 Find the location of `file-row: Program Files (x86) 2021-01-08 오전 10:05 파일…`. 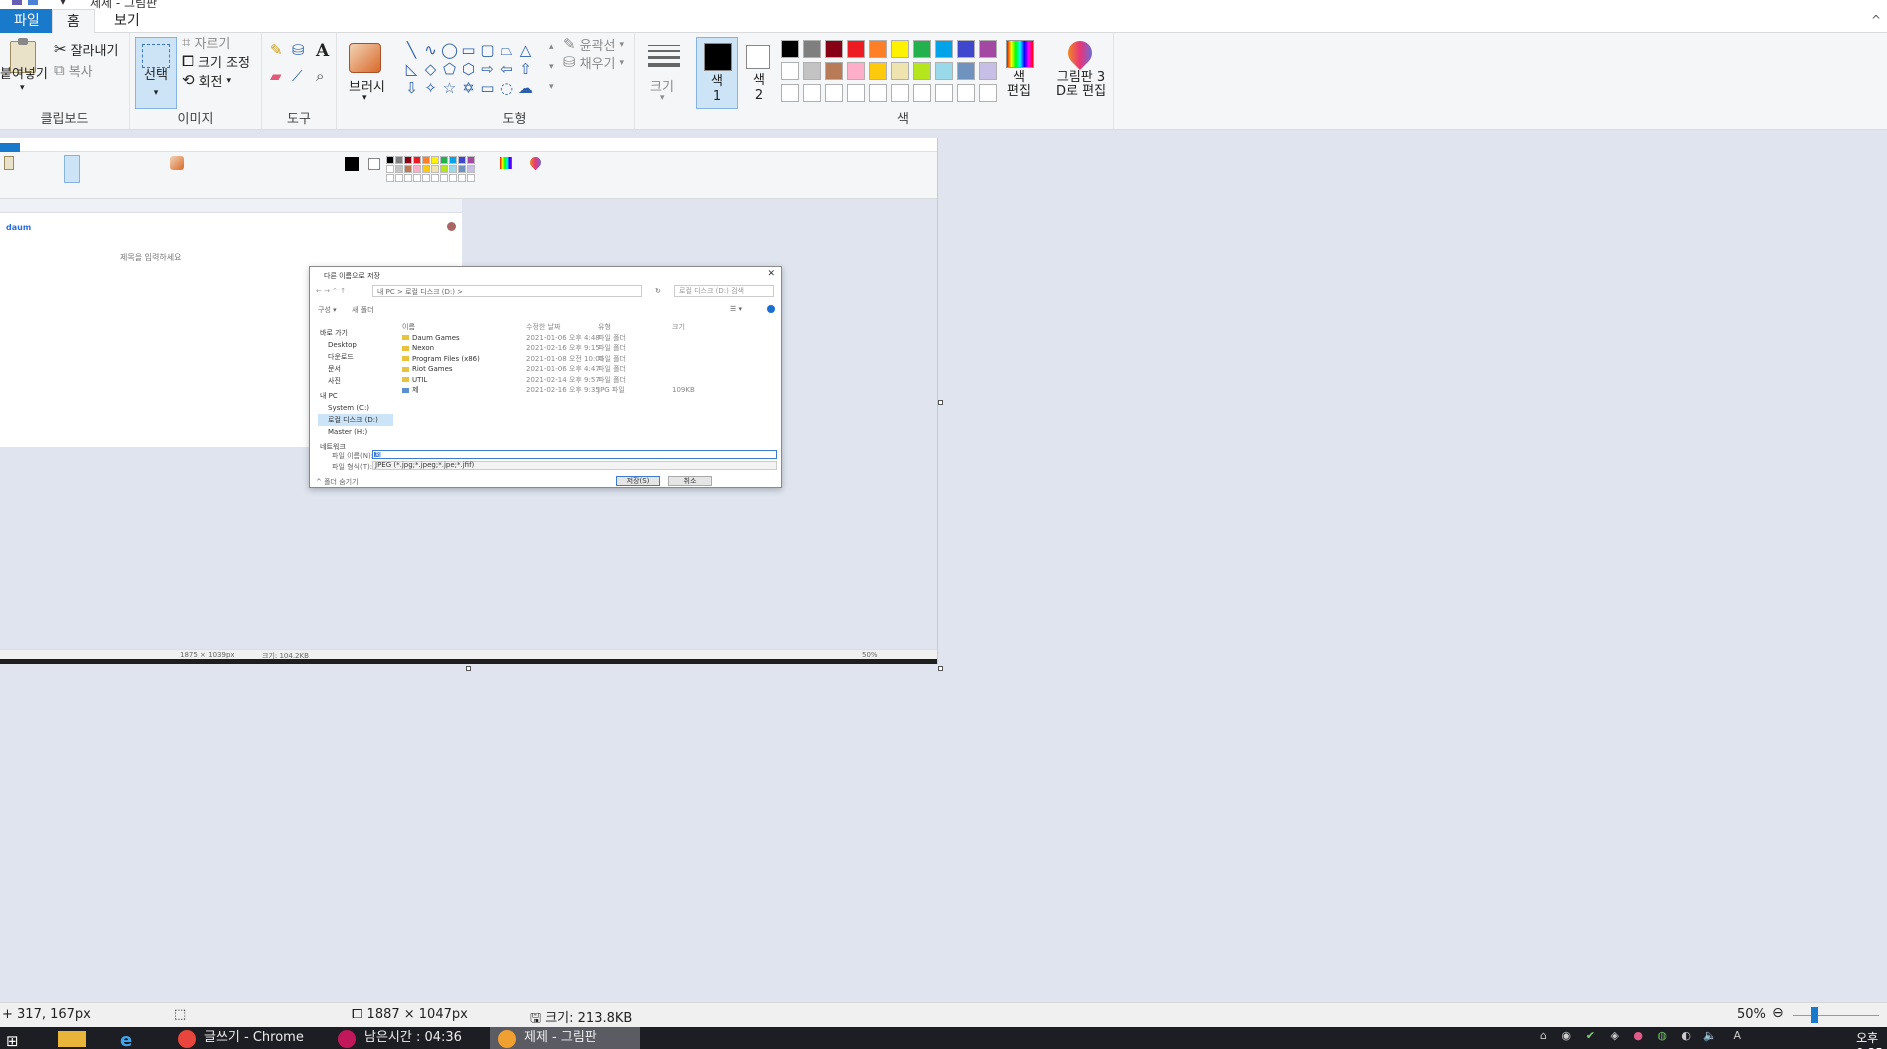

file-row: Program Files (x86) 2021-01-08 오전 10:05 파일… is located at coordinates (588, 359).